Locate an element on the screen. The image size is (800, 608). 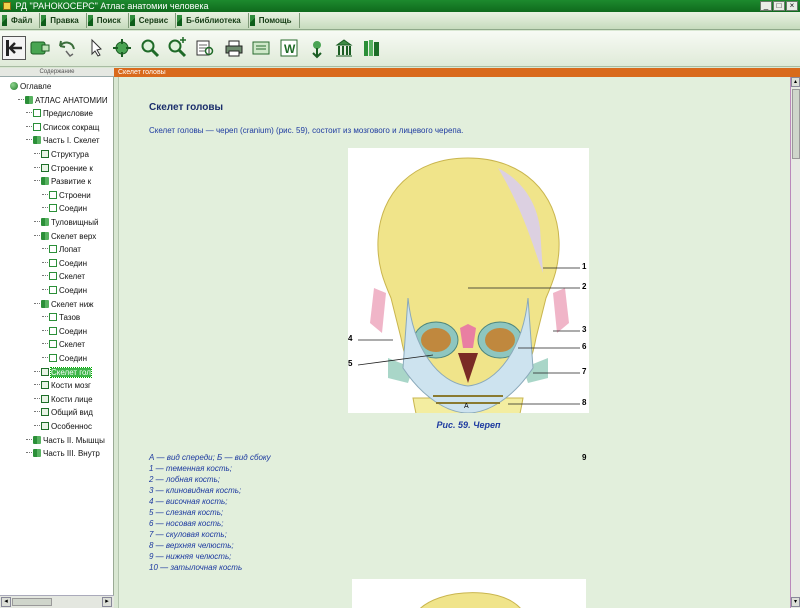
tree-item: Лопат is located at coordinates (61, 249).